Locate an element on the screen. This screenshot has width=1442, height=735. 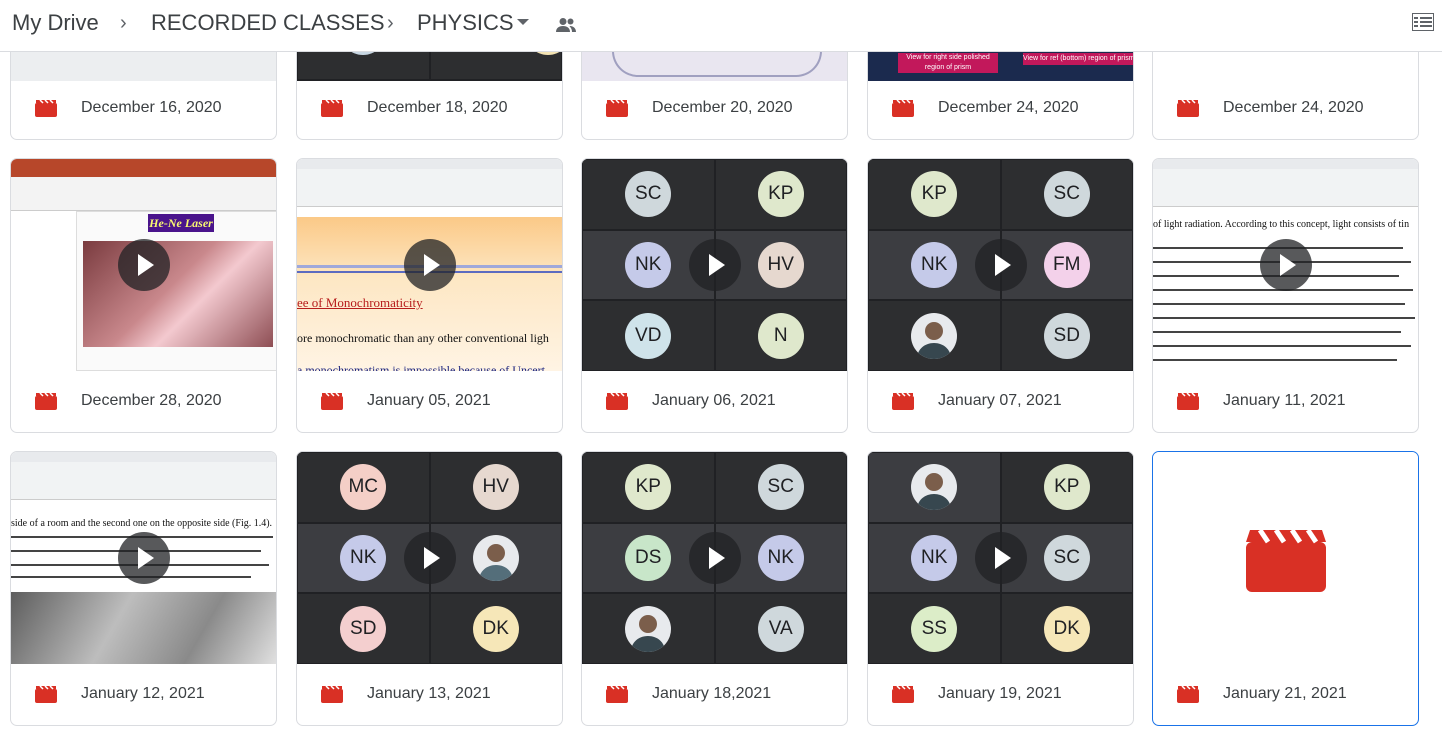
file-card-selected: January 21, 2021 is located at coordinates (1285, 588).